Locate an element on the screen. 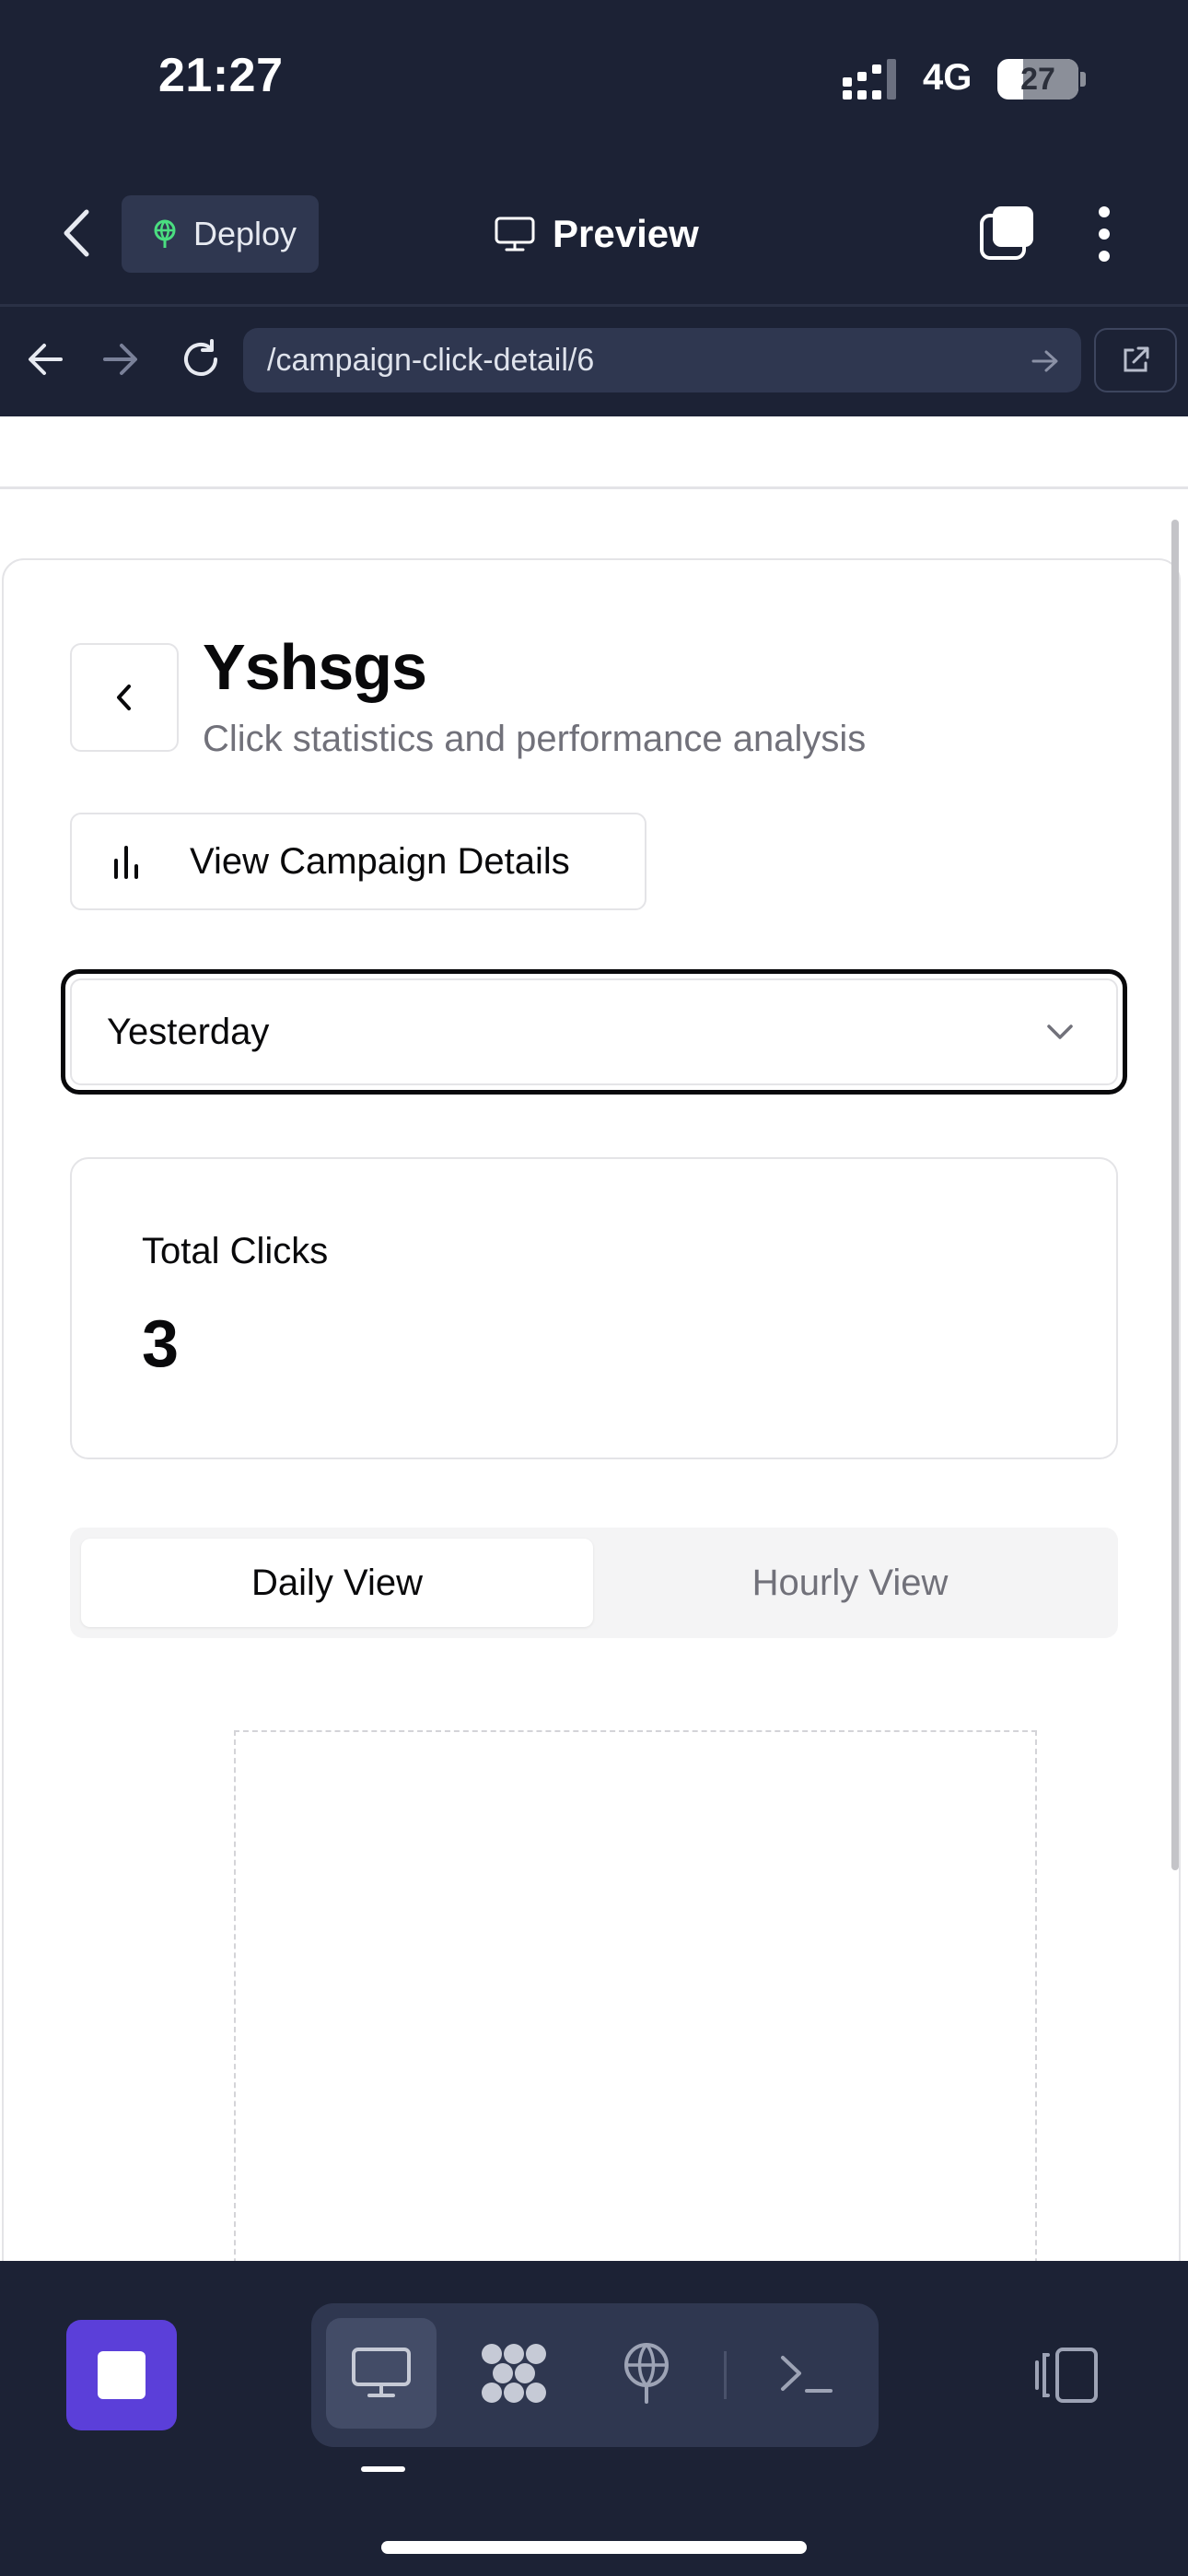 This screenshot has width=1188, height=2576. total-clicks-card: Total Clicks 3 is located at coordinates (594, 1308).